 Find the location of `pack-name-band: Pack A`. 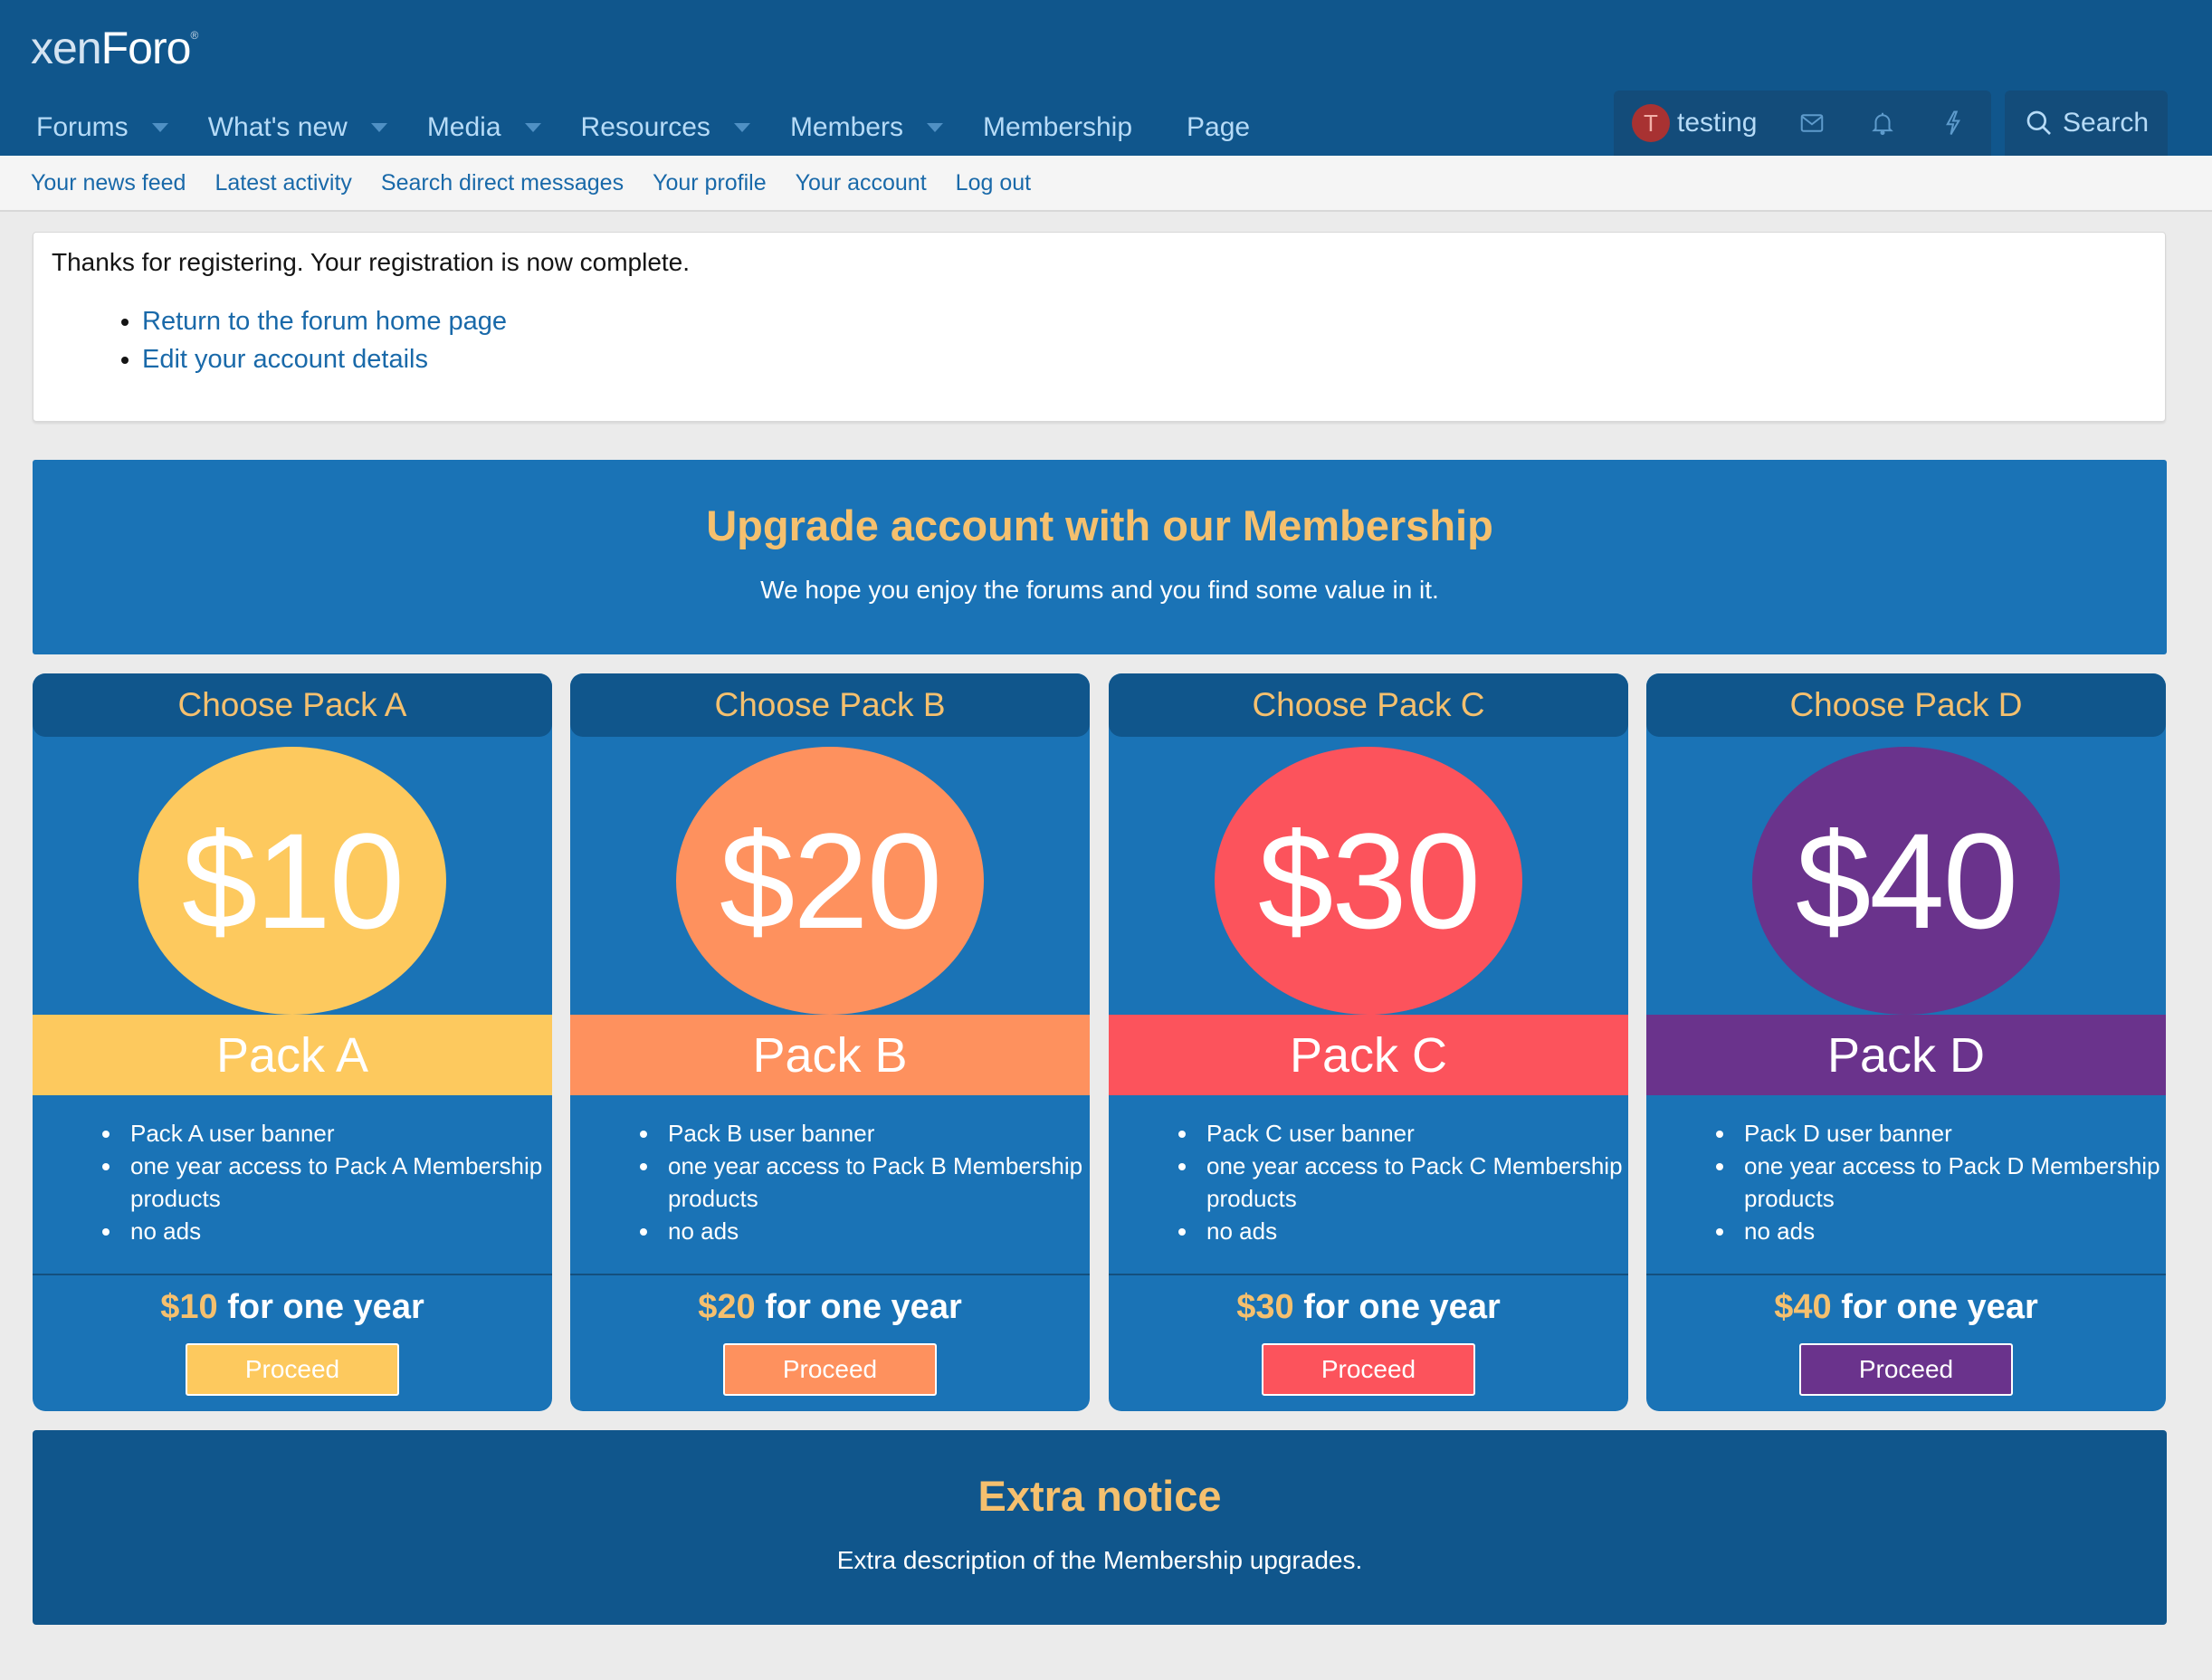

pack-name-band: Pack A is located at coordinates (292, 1055).